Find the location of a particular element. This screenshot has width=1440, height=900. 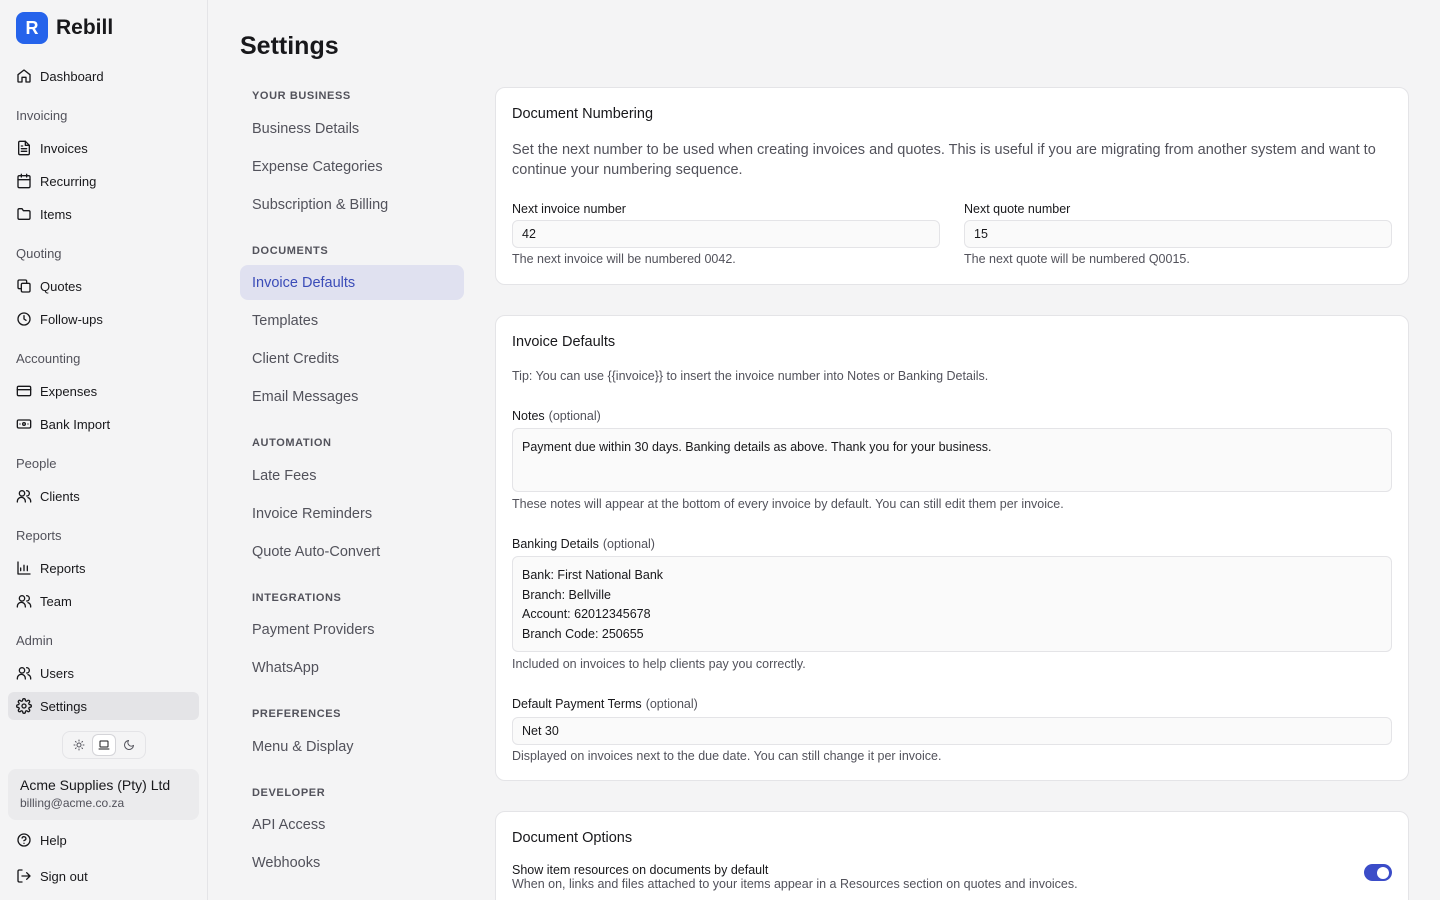

subnav-item-business-details: Business Details is located at coordinates (352, 128).